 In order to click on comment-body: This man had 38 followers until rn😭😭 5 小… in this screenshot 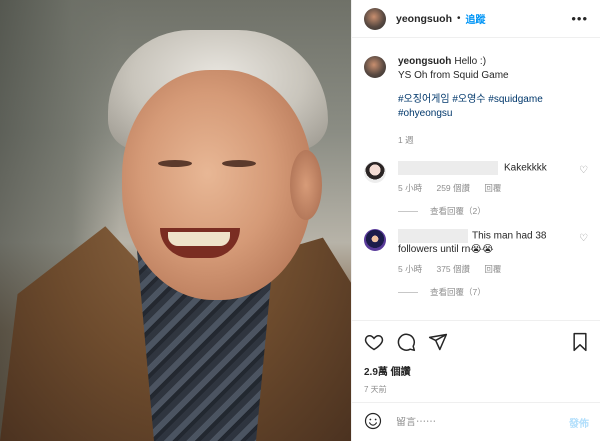, I will do `click(490, 252)`.